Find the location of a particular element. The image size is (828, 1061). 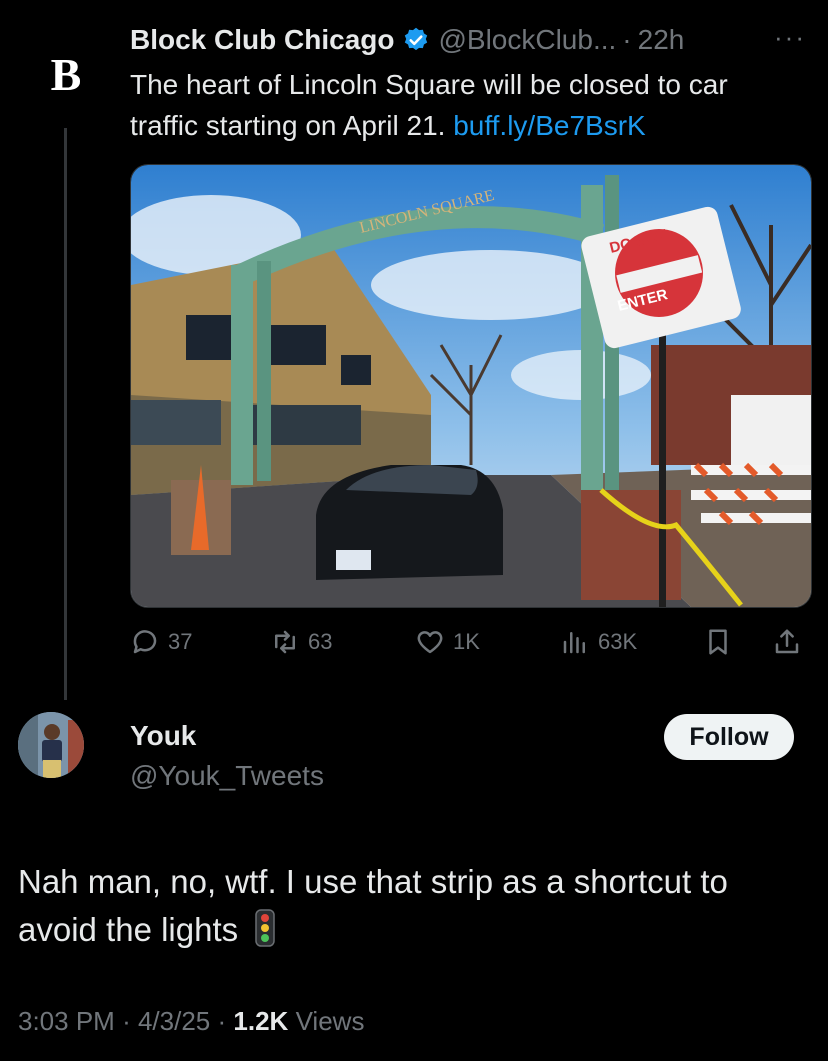

like-count: 1K is located at coordinates (466, 641).